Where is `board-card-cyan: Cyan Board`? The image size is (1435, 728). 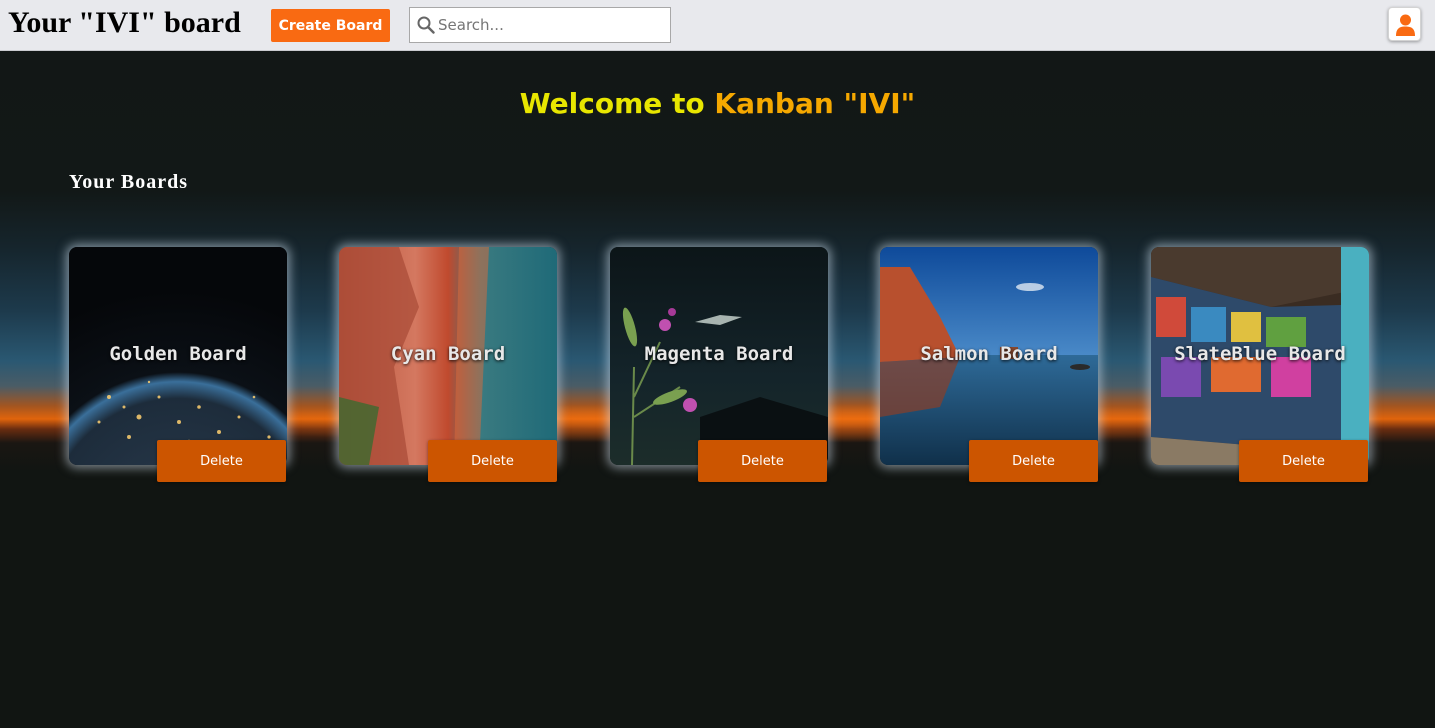 board-card-cyan: Cyan Board is located at coordinates (448, 356).